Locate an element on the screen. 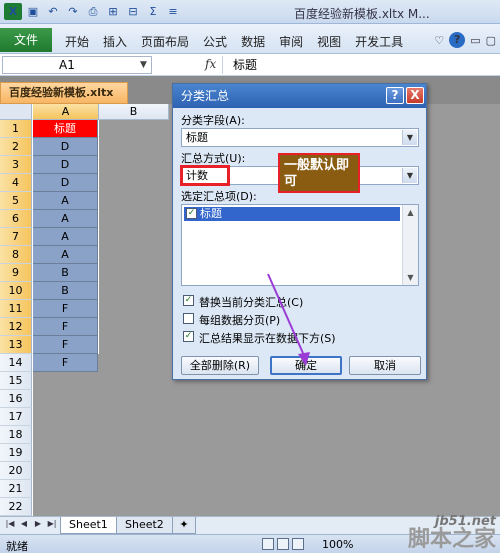 The height and width of the screenshot is (553, 500). tab-view: 视图 is located at coordinates (329, 41).